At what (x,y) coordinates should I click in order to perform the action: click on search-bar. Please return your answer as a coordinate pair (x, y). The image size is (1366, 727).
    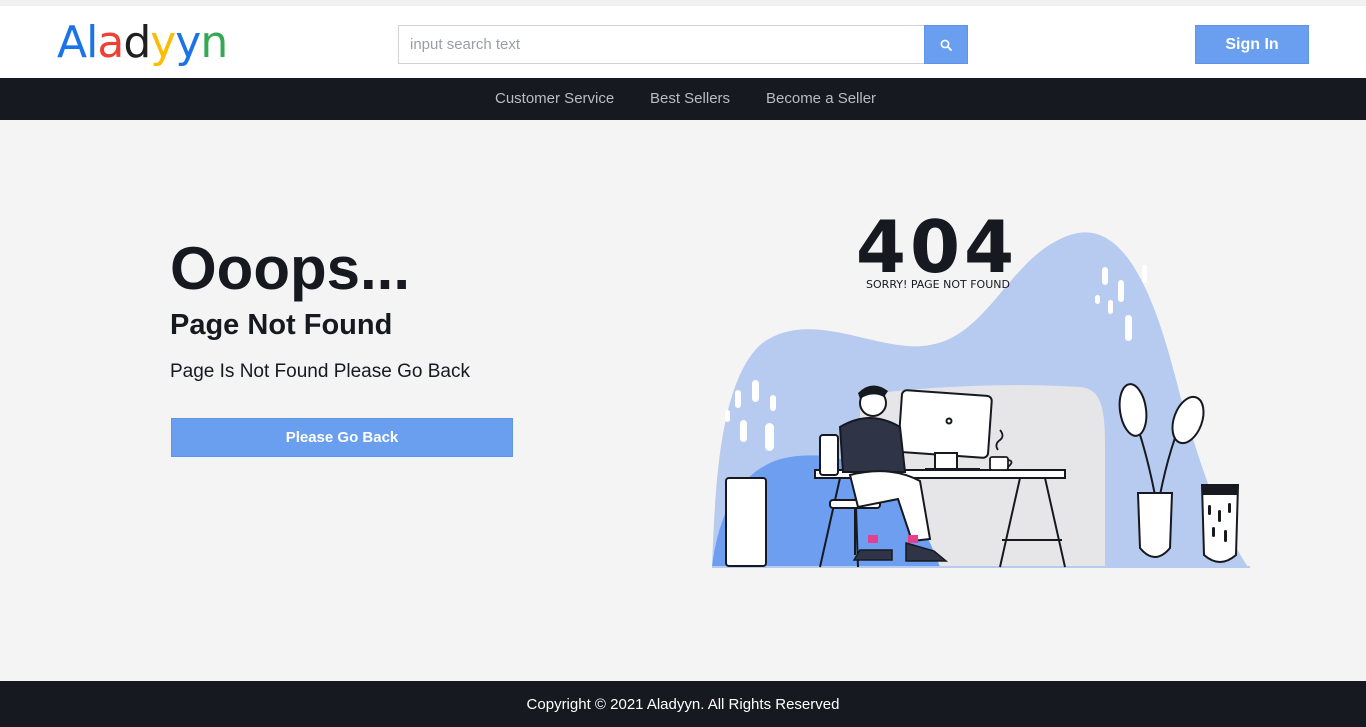
    Looking at the image, I should click on (683, 44).